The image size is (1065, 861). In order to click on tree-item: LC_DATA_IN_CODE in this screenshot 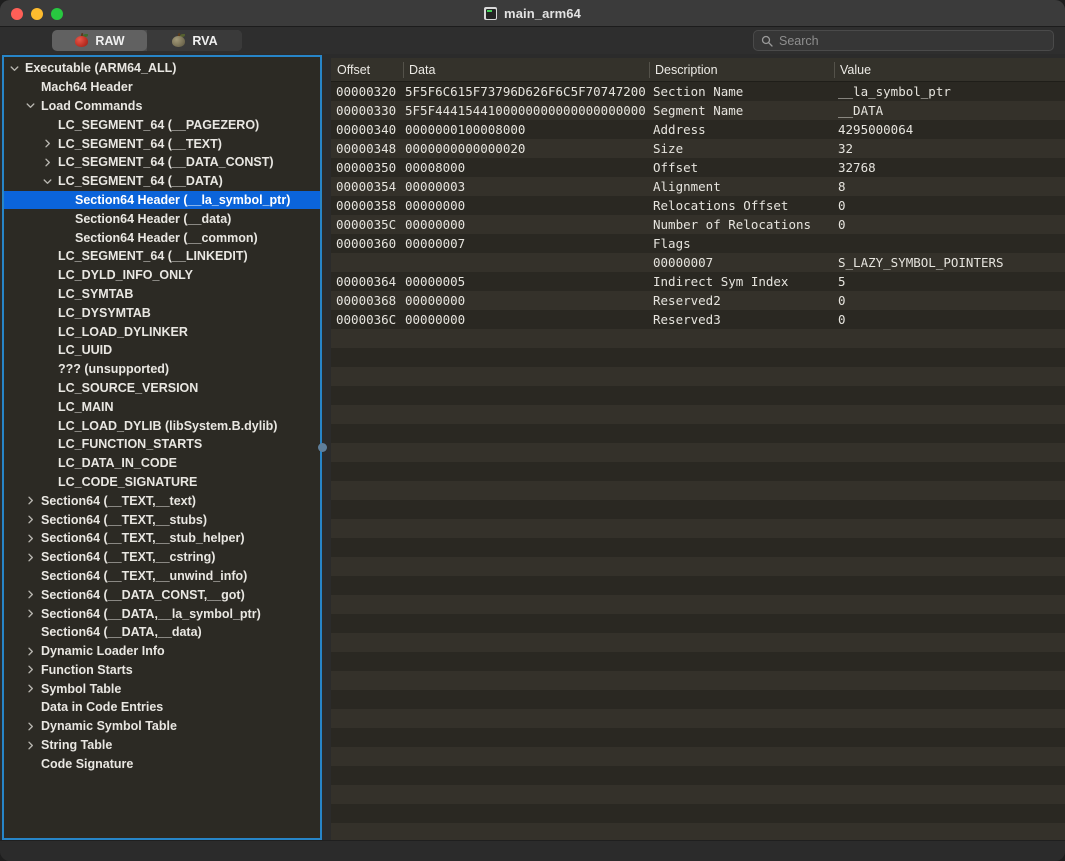, I will do `click(162, 463)`.